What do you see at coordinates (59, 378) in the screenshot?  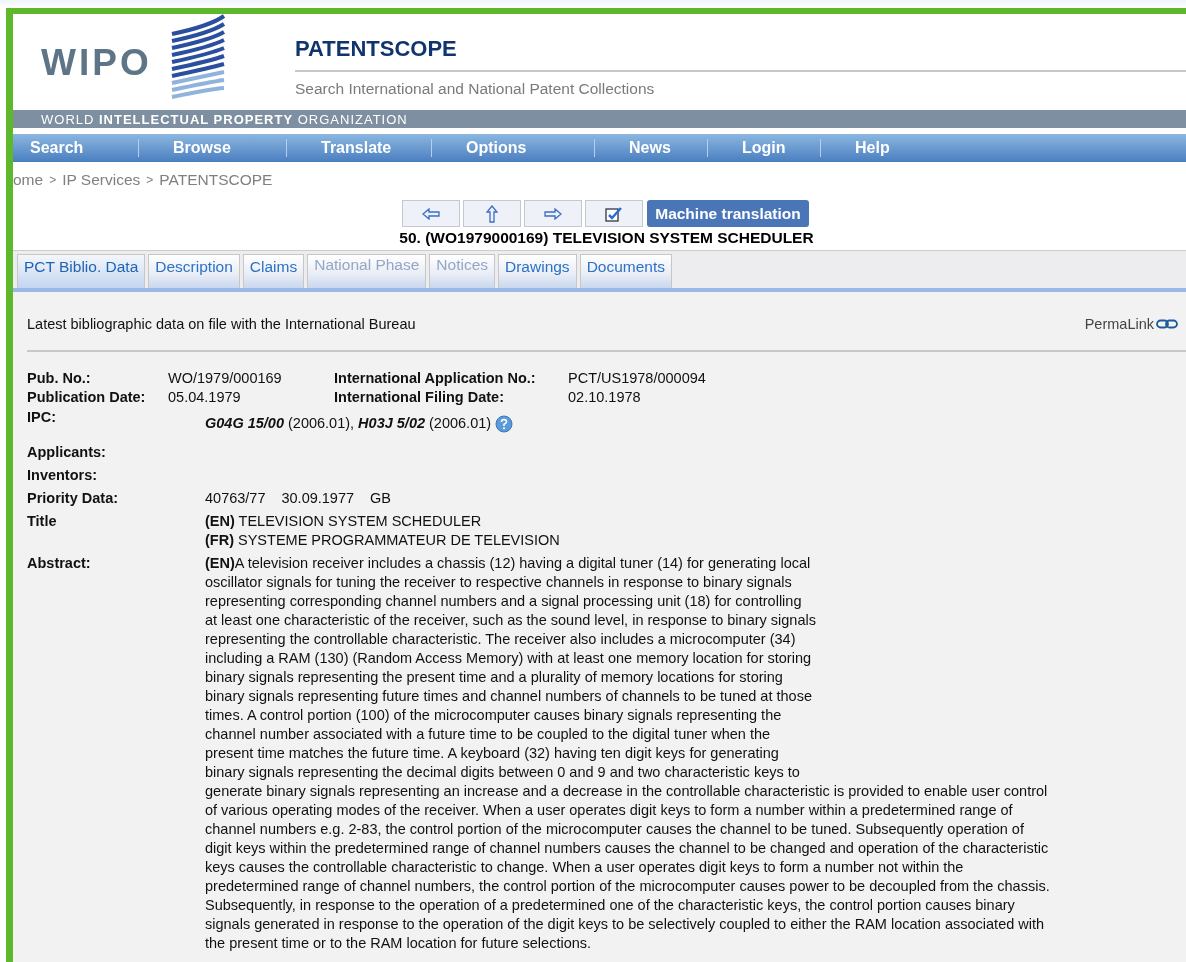 I see `field-label: Pub. No.:` at bounding box center [59, 378].